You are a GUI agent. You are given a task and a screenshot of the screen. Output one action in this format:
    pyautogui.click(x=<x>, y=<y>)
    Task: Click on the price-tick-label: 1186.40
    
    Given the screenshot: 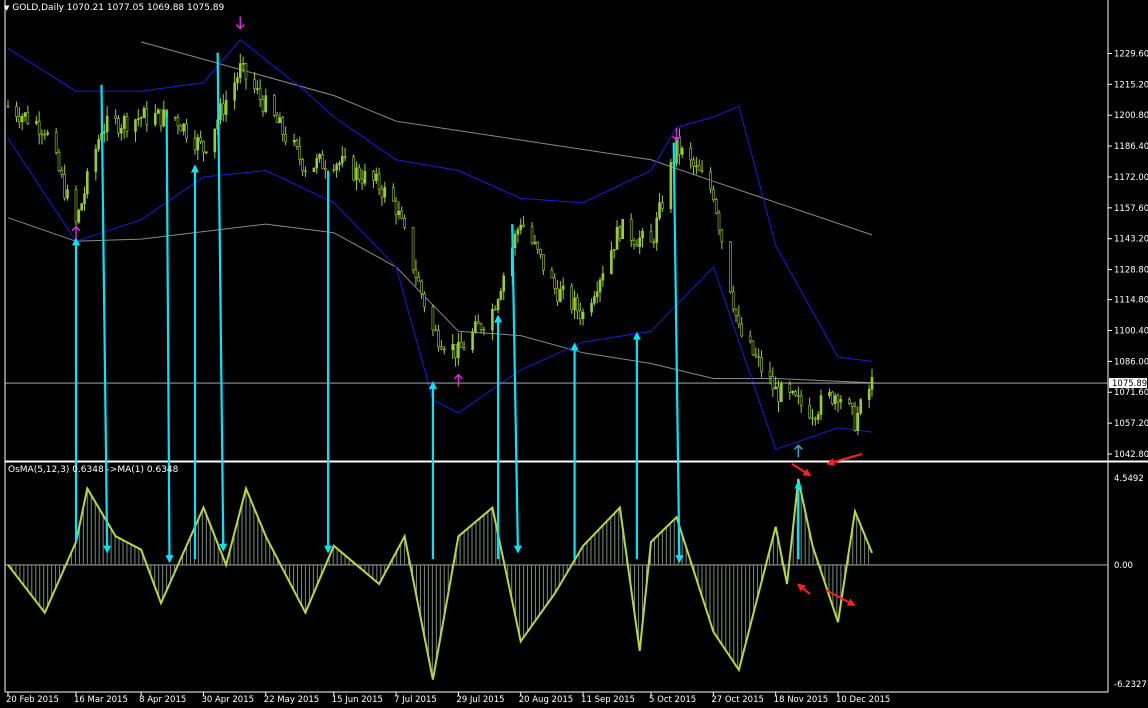 What is the action you would take?
    pyautogui.click(x=1131, y=147)
    